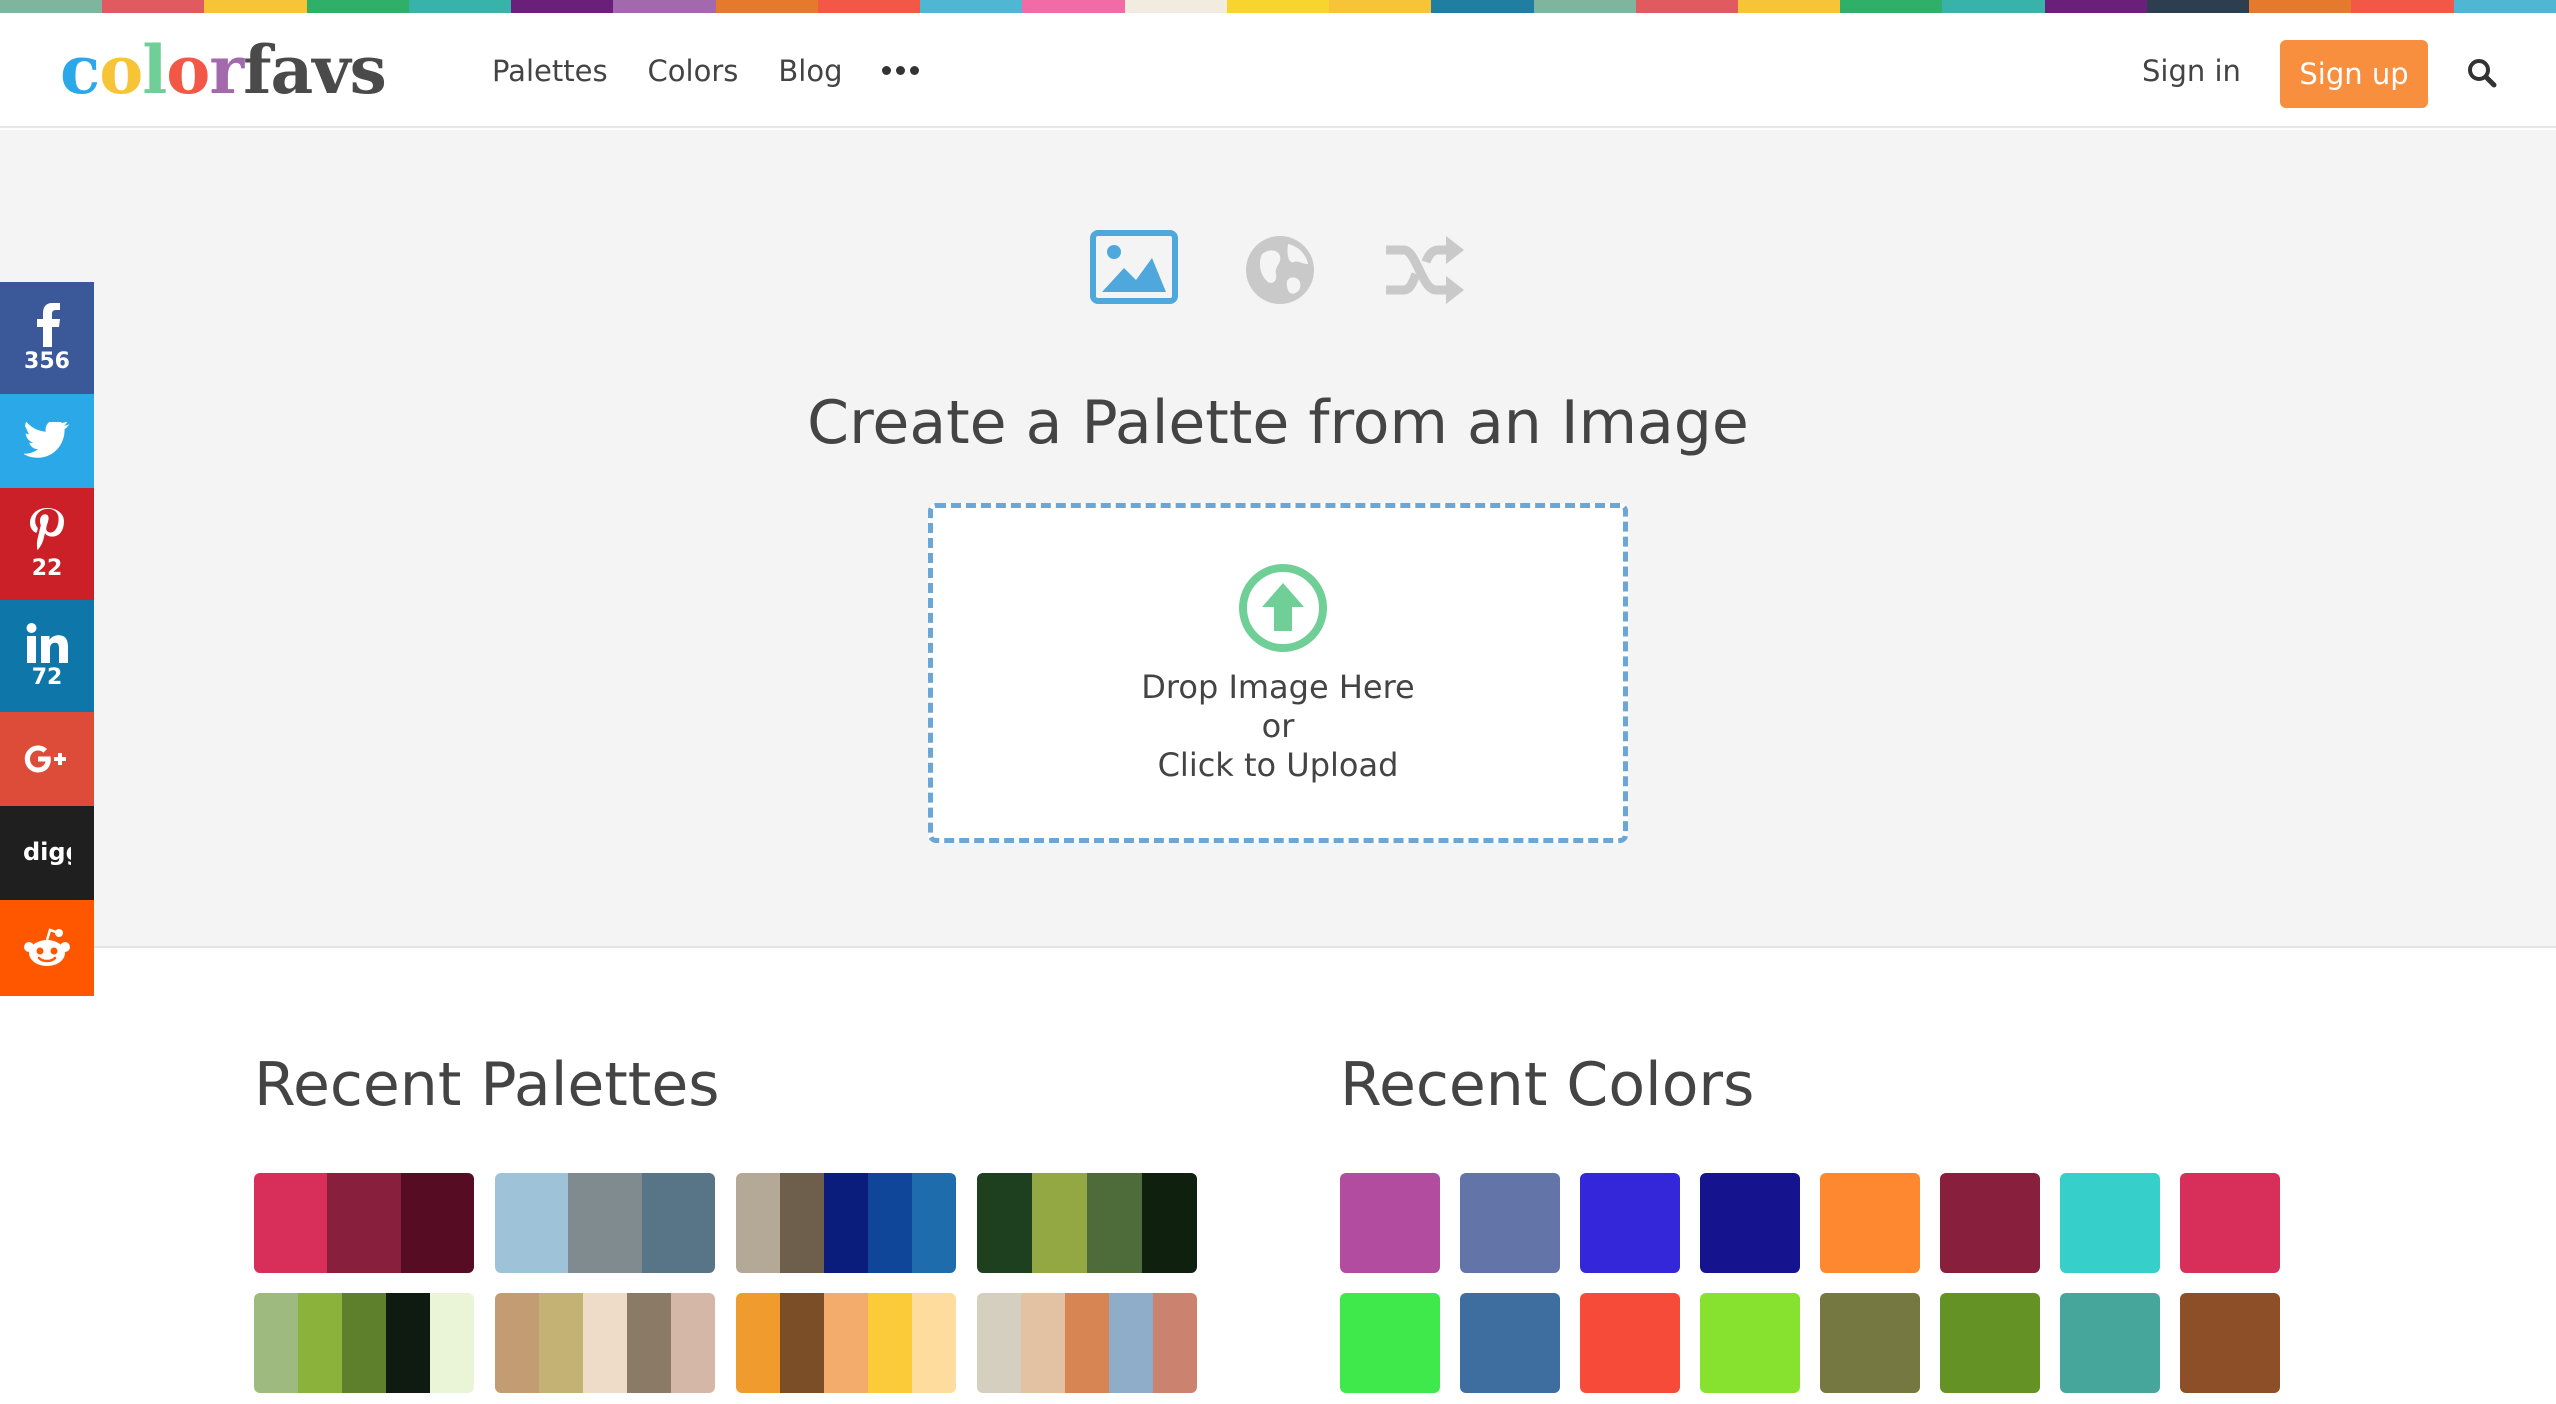 This screenshot has width=2556, height=1404. Describe the element at coordinates (47, 642) in the screenshot. I see `linkedin-icon` at that location.